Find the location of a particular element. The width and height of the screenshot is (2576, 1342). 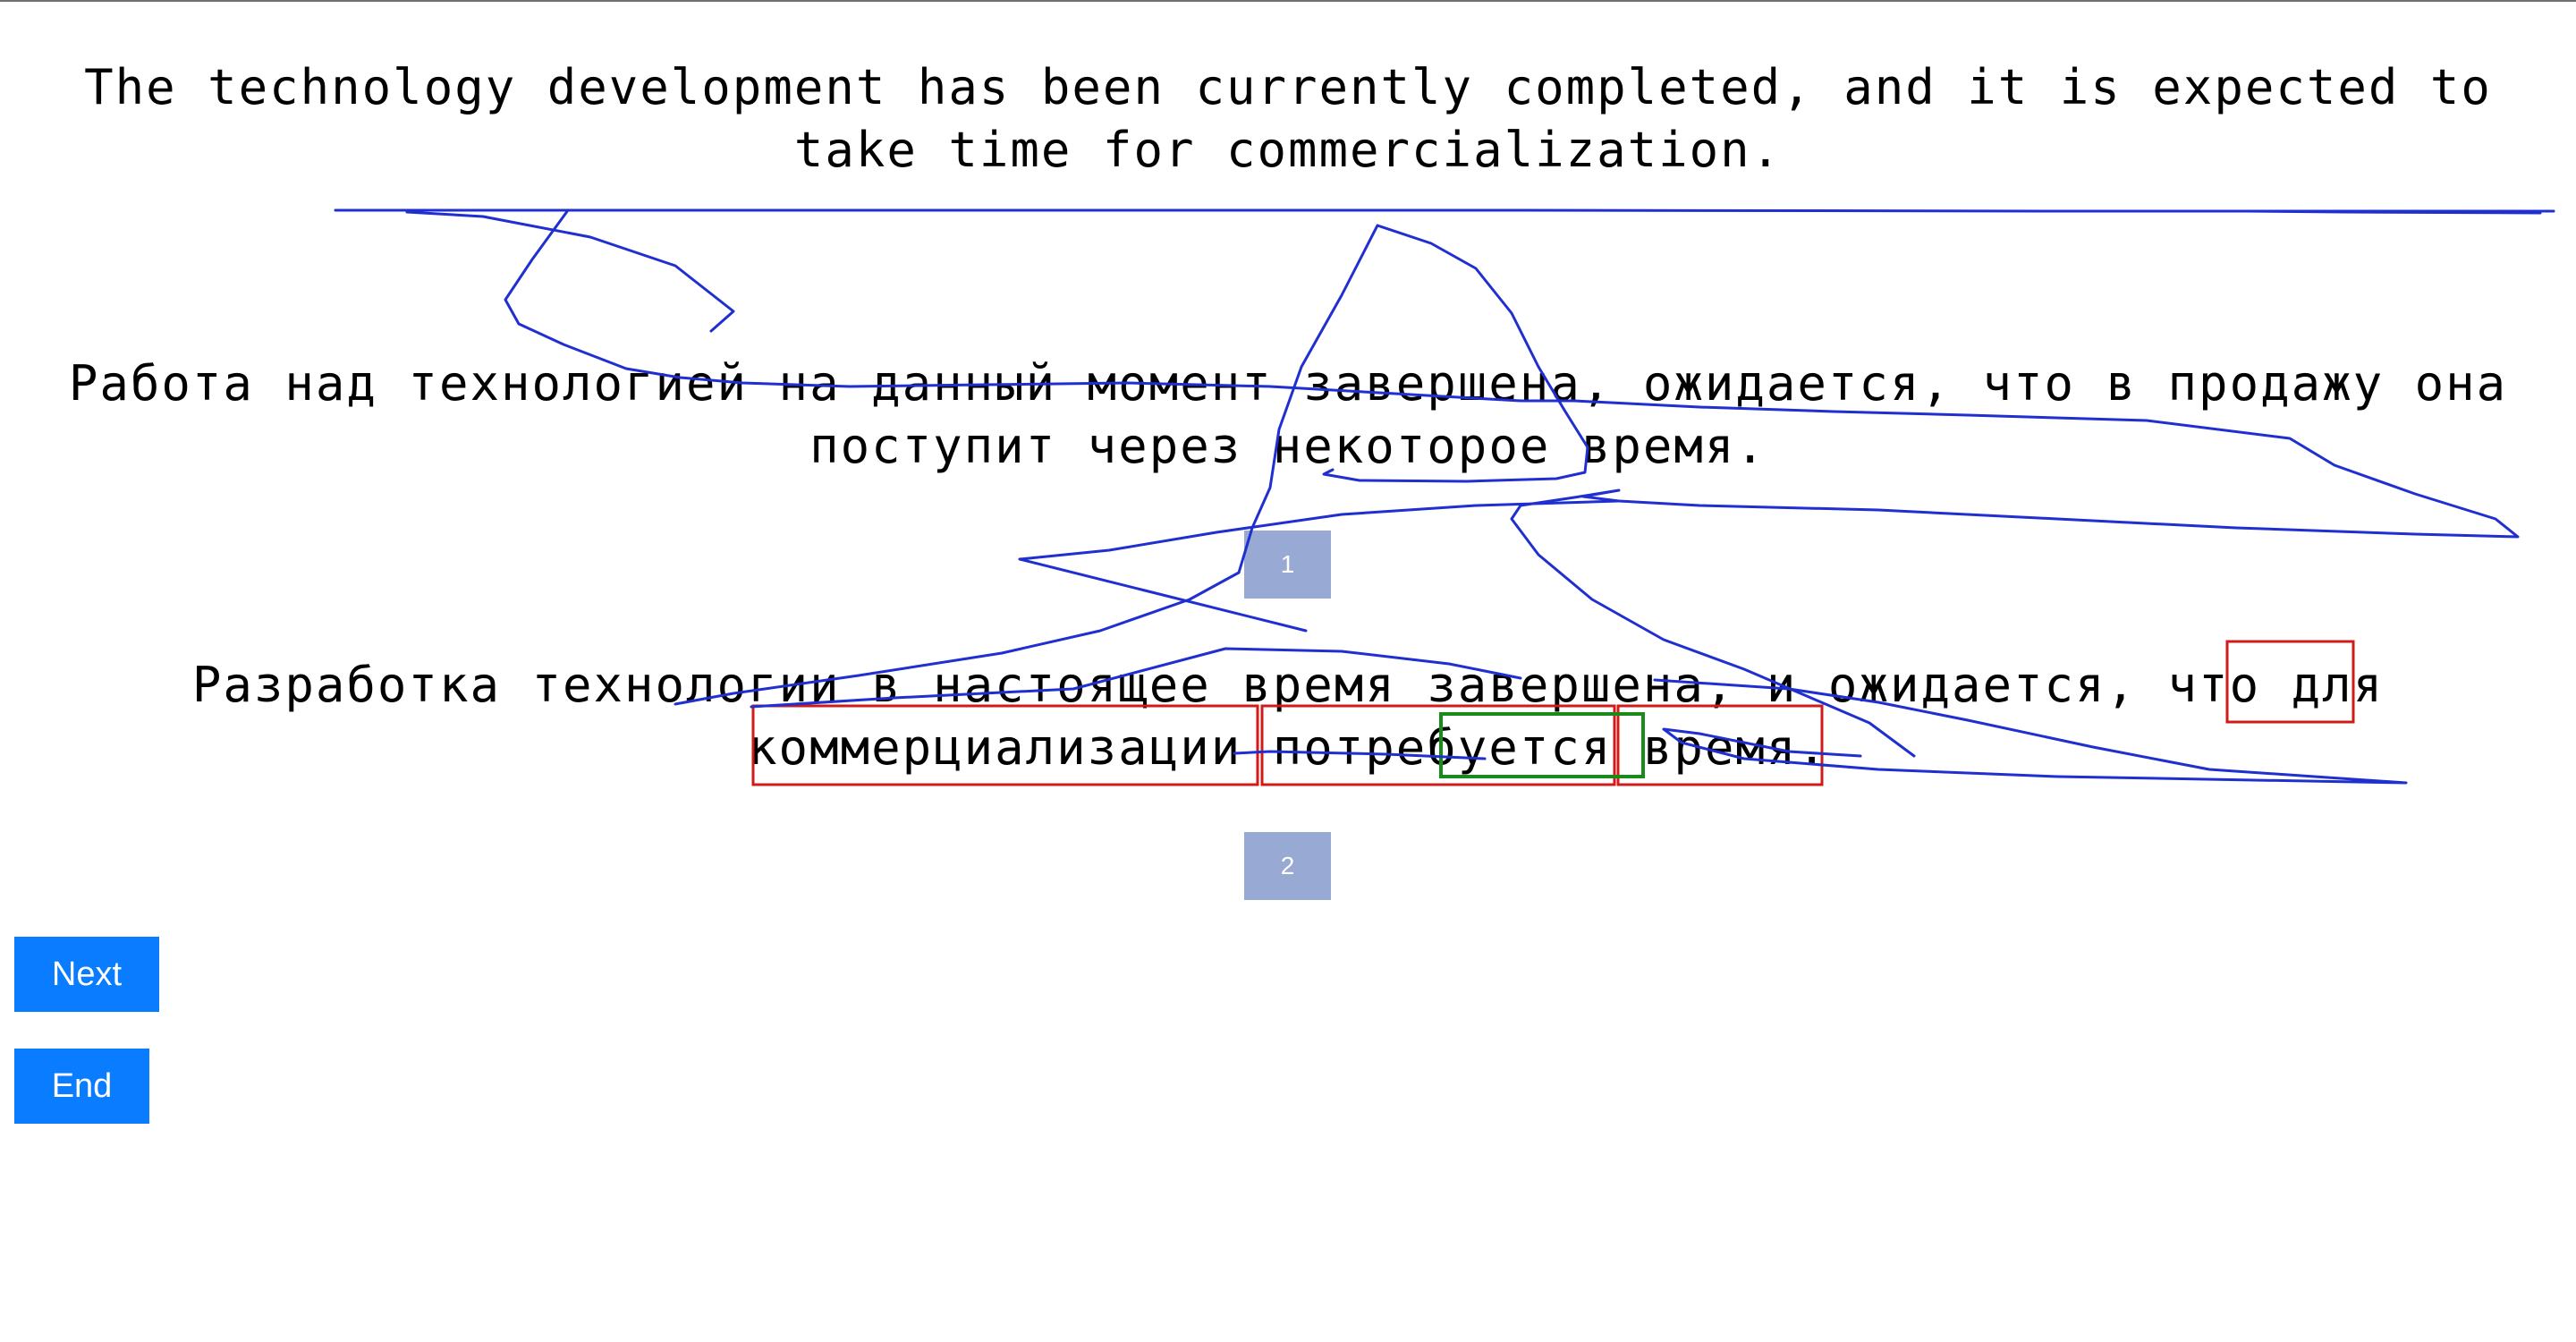

pen-stroke-top-right is located at coordinates (2392, 212).